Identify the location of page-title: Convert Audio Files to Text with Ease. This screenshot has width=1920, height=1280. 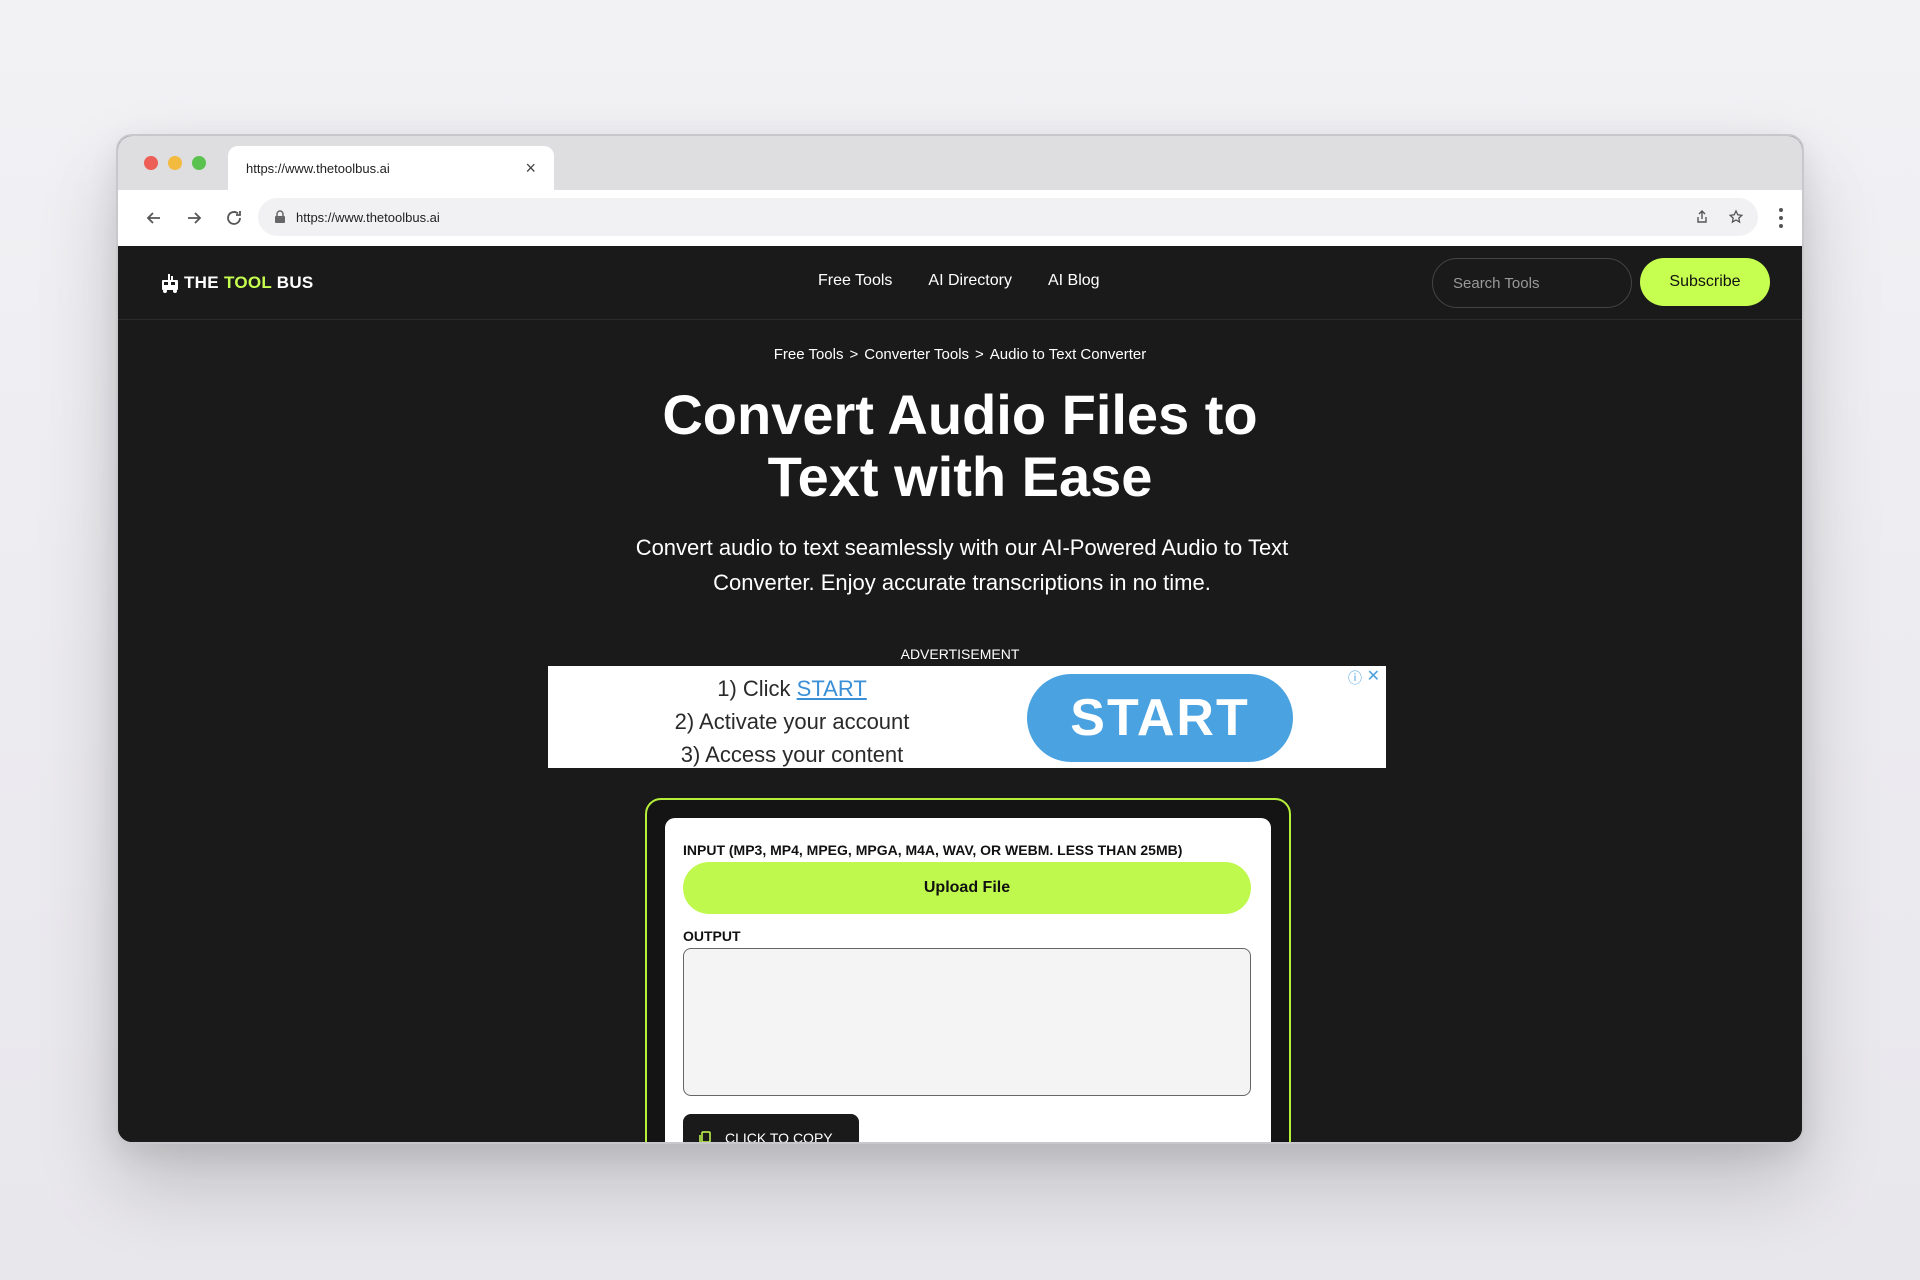
(960, 445).